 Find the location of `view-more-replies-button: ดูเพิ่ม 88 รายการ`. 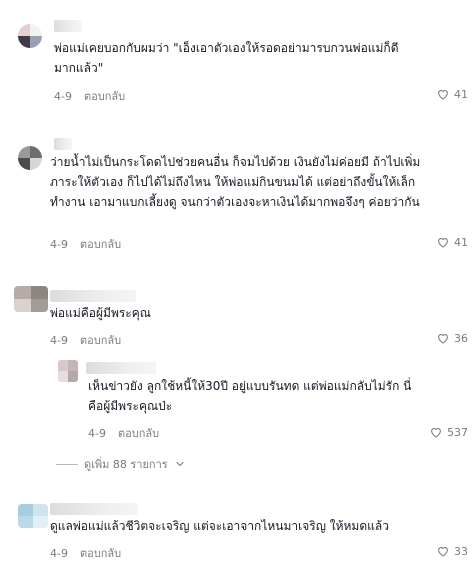

view-more-replies-button: ดูเพิ่ม 88 รายการ is located at coordinates (121, 464).